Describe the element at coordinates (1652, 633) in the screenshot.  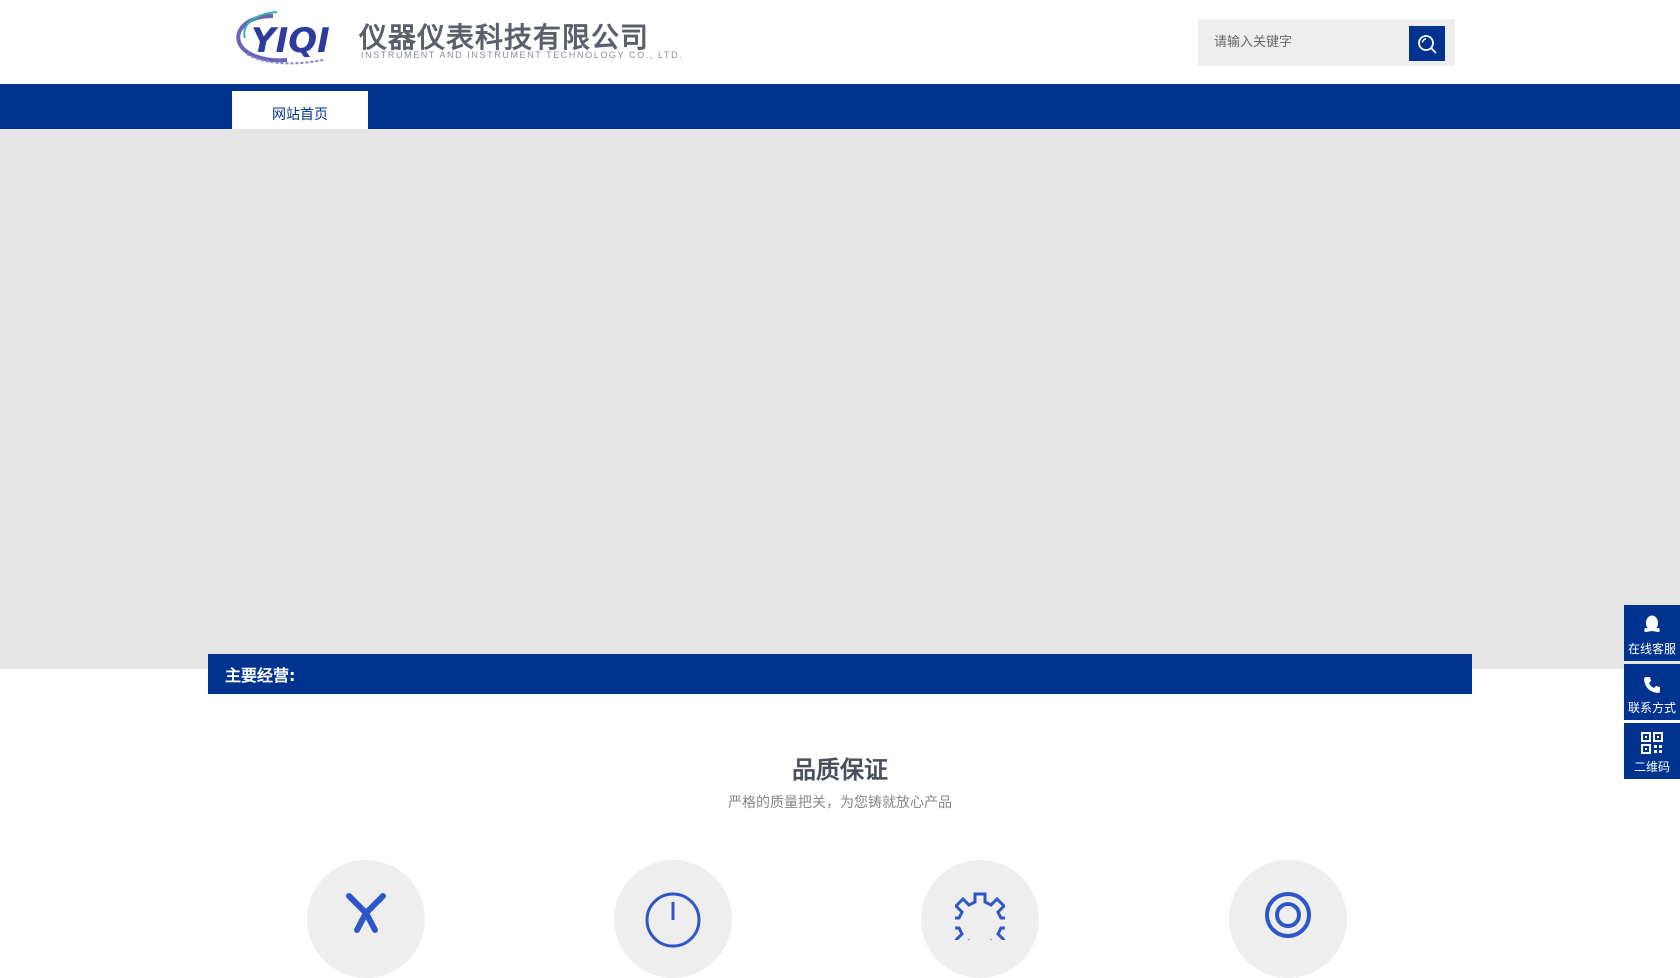
I see `side-online-service: 在线客服` at that location.